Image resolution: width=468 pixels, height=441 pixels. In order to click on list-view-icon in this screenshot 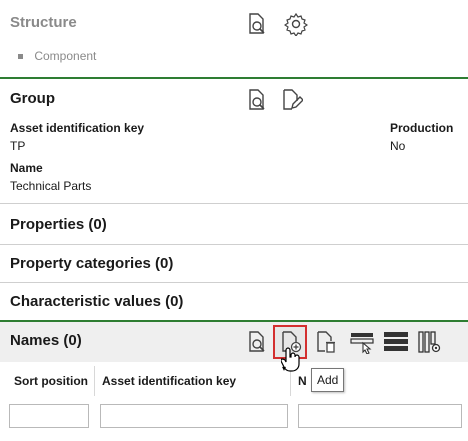, I will do `click(396, 342)`.